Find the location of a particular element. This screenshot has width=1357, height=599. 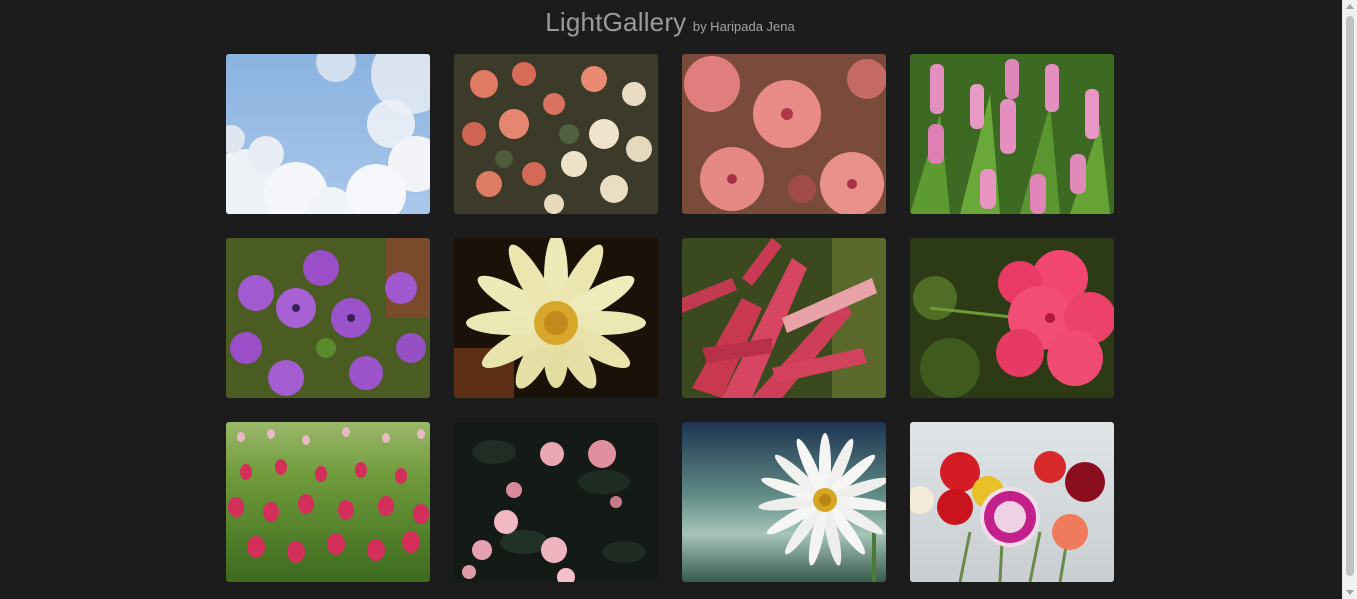

page-title: LightGallery is located at coordinates (616, 22).